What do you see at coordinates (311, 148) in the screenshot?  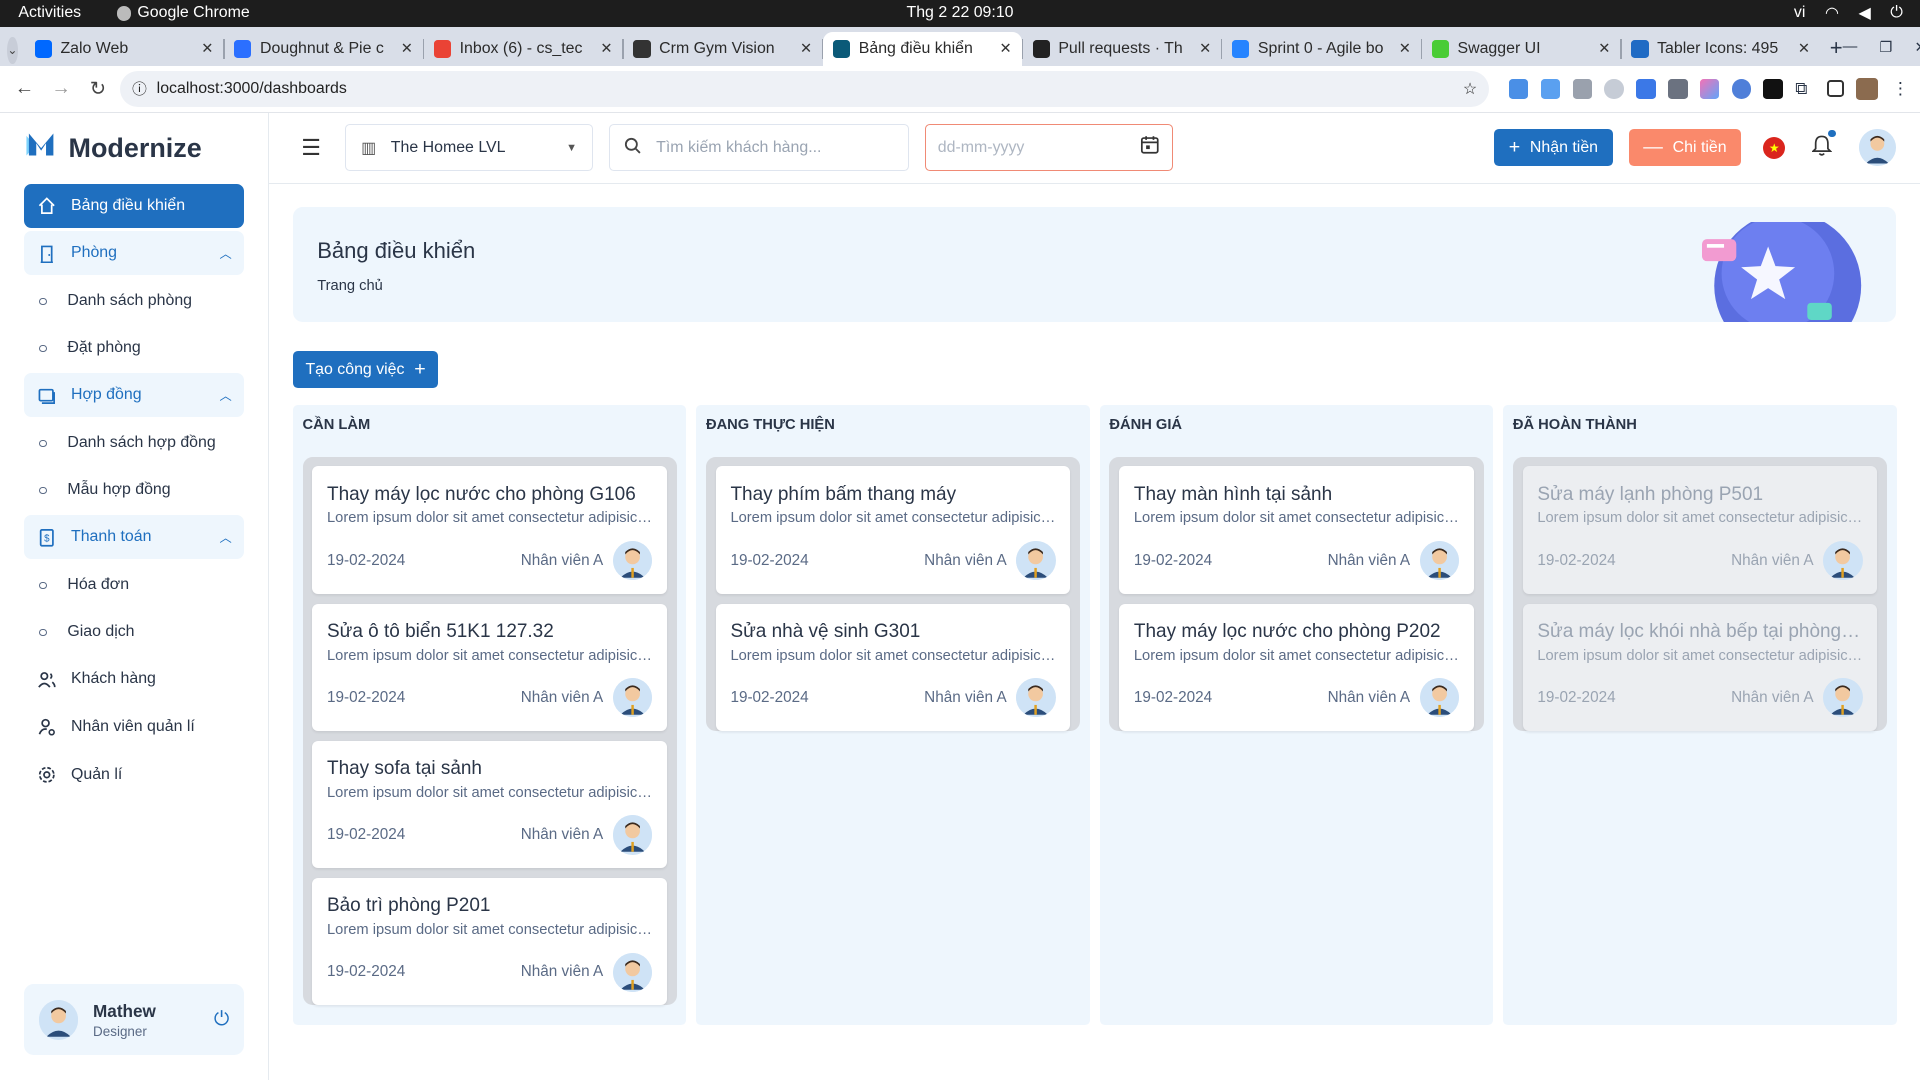 I see `menu-toggle-icon: ☰` at bounding box center [311, 148].